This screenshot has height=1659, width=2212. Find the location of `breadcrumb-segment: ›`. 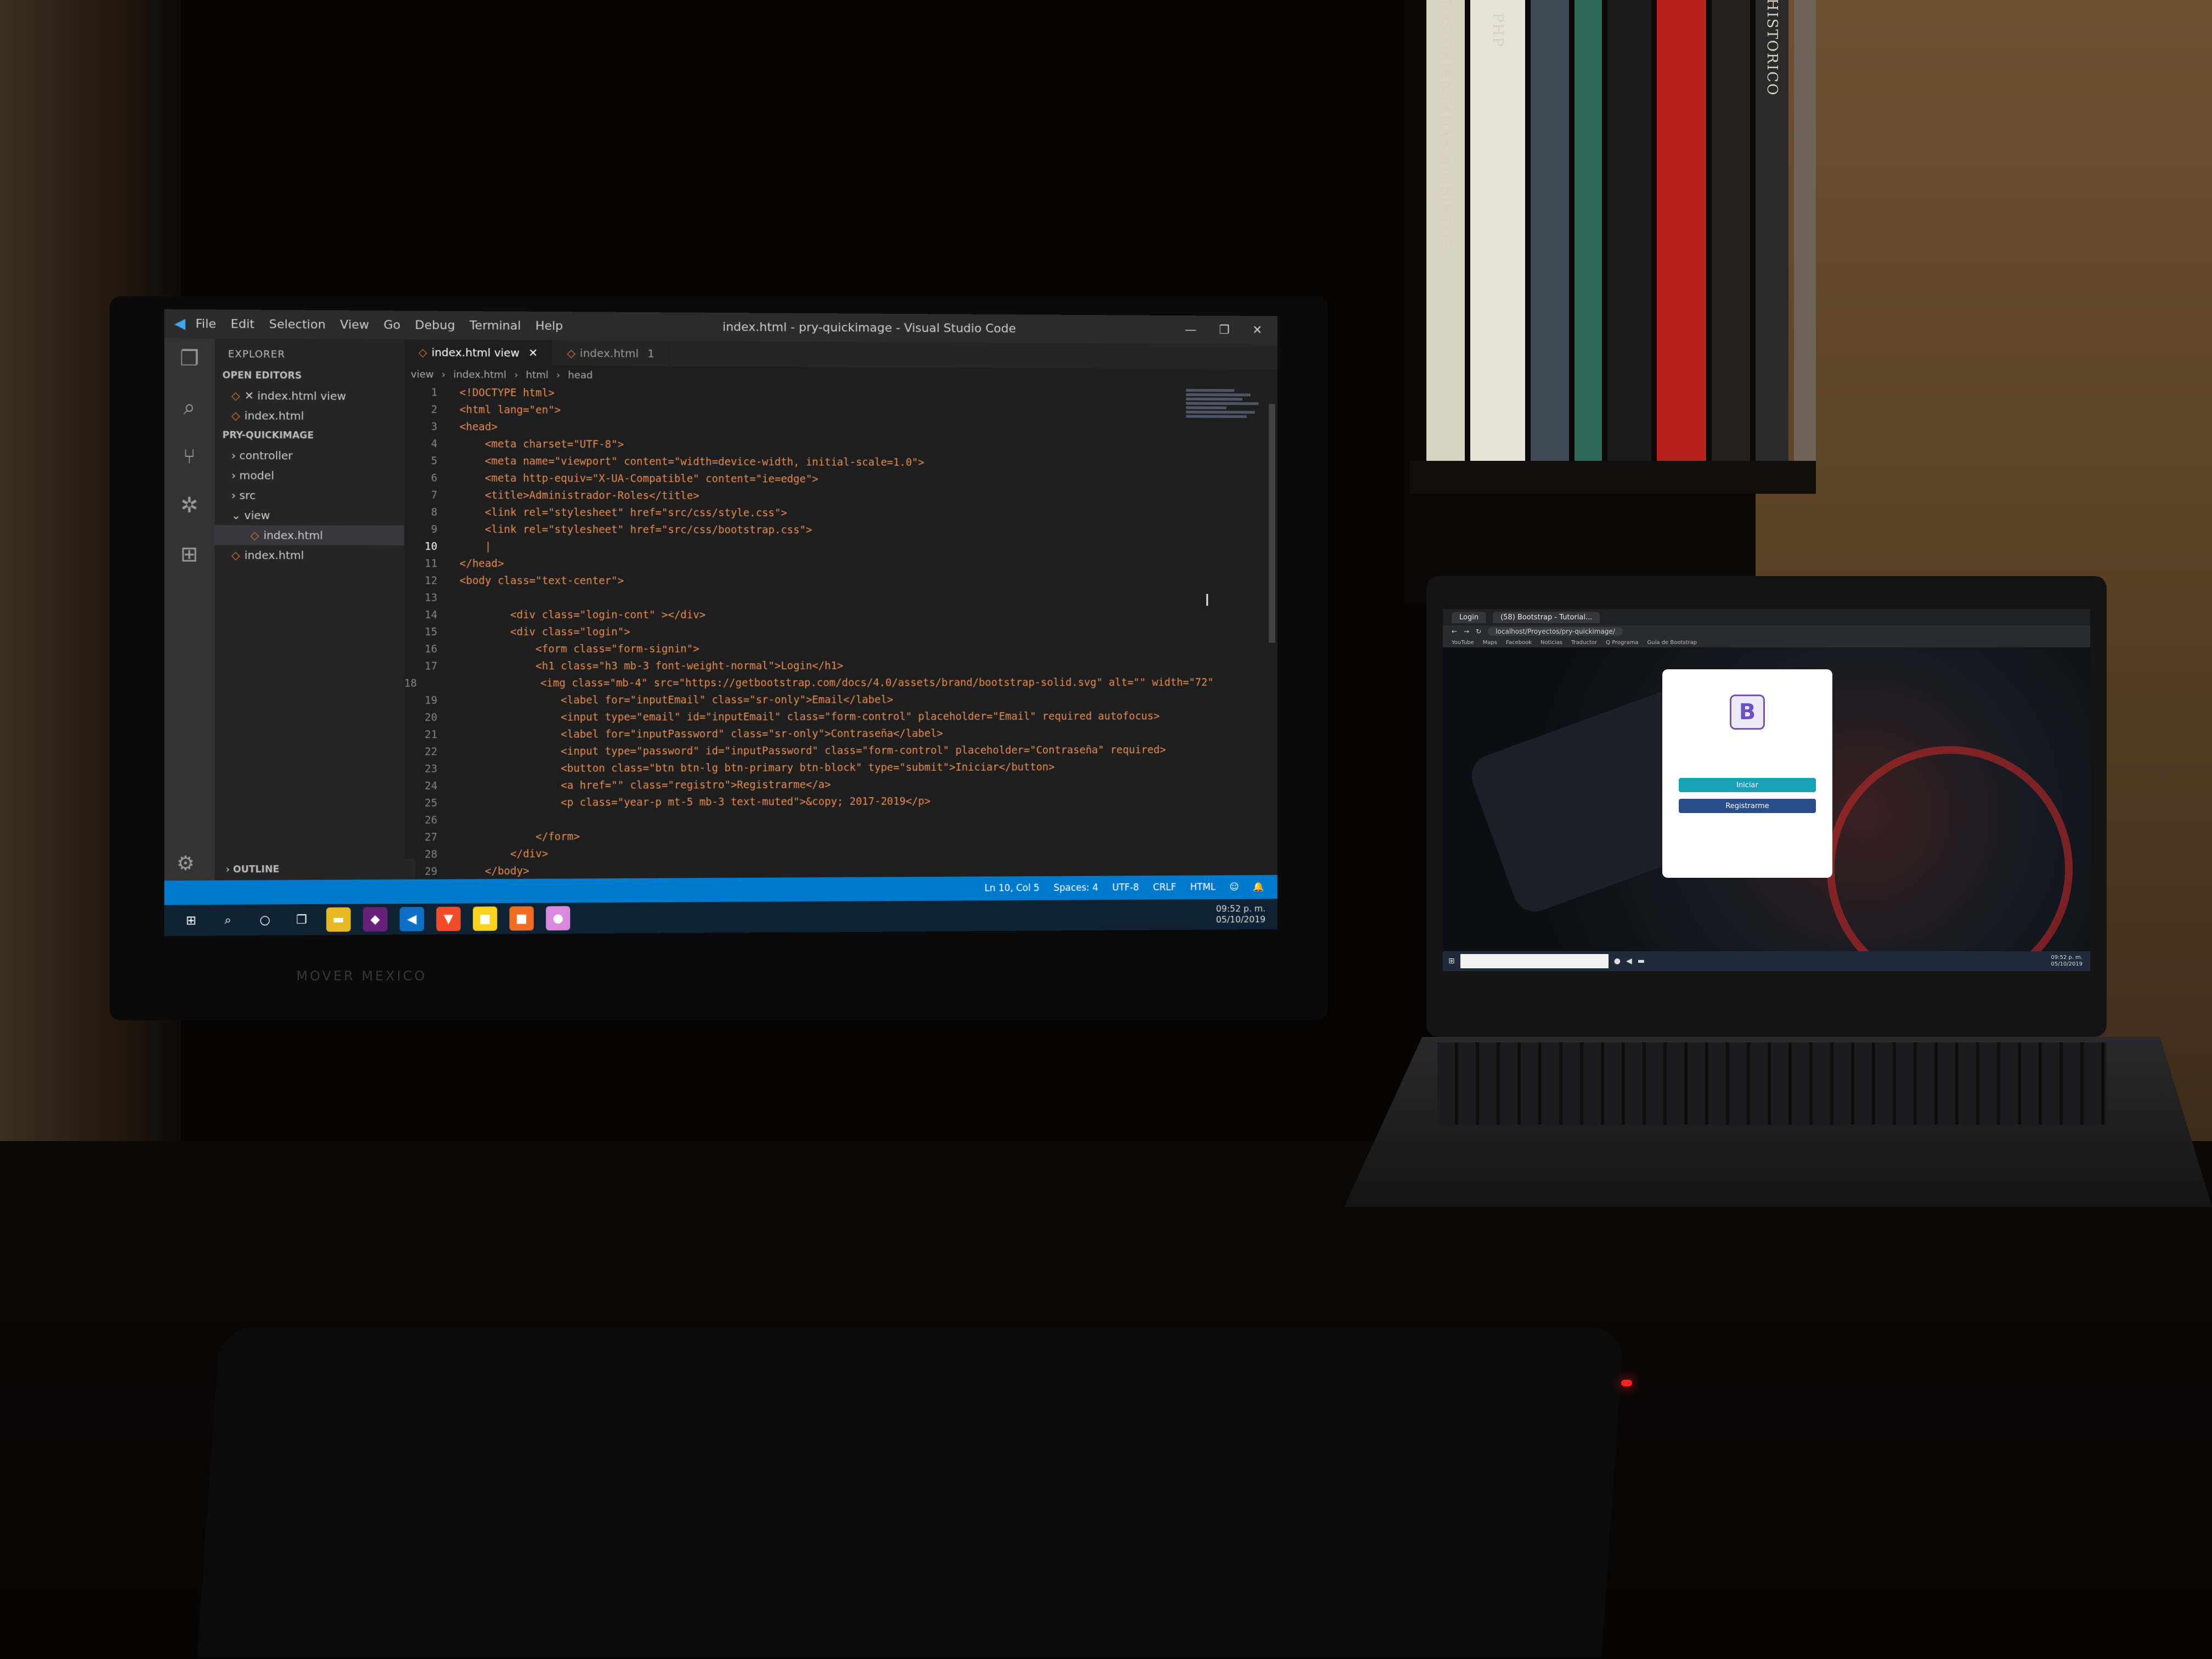

breadcrumb-segment: › is located at coordinates (516, 375).